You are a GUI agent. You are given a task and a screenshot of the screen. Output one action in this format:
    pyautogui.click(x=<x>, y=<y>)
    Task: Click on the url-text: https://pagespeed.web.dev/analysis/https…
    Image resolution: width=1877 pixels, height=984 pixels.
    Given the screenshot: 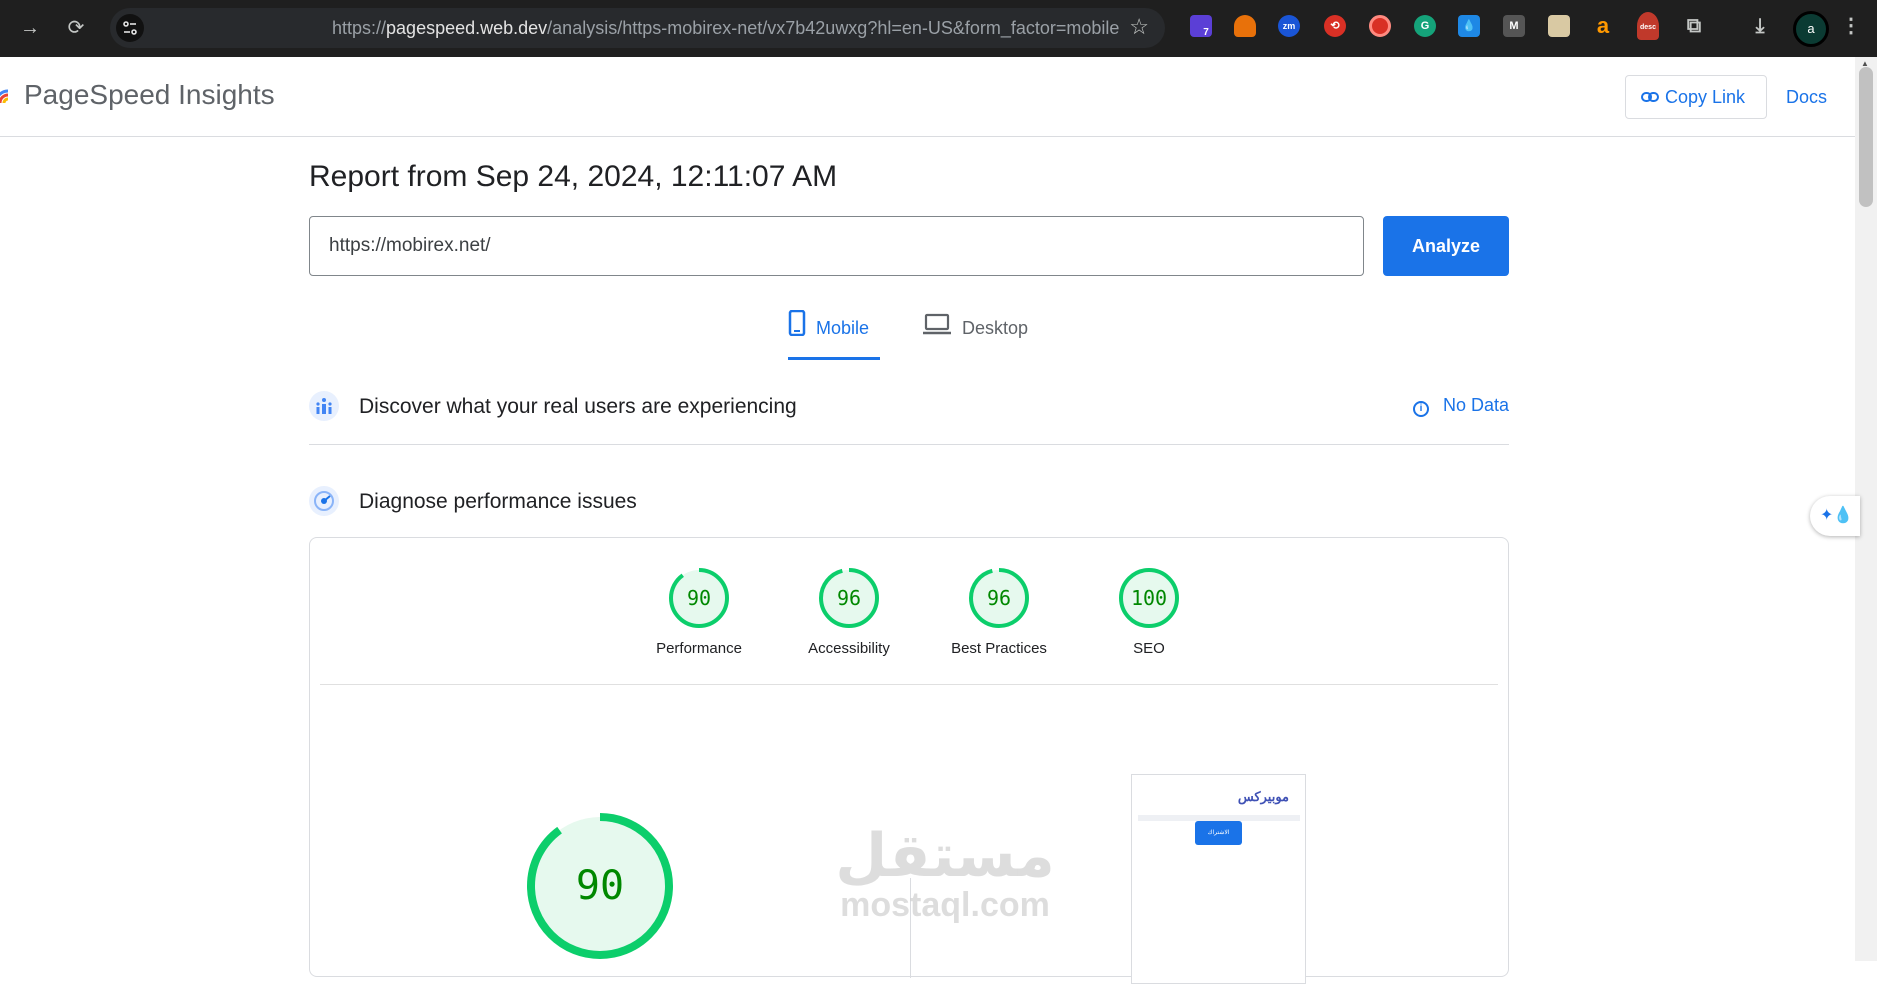 What is the action you would take?
    pyautogui.click(x=725, y=28)
    